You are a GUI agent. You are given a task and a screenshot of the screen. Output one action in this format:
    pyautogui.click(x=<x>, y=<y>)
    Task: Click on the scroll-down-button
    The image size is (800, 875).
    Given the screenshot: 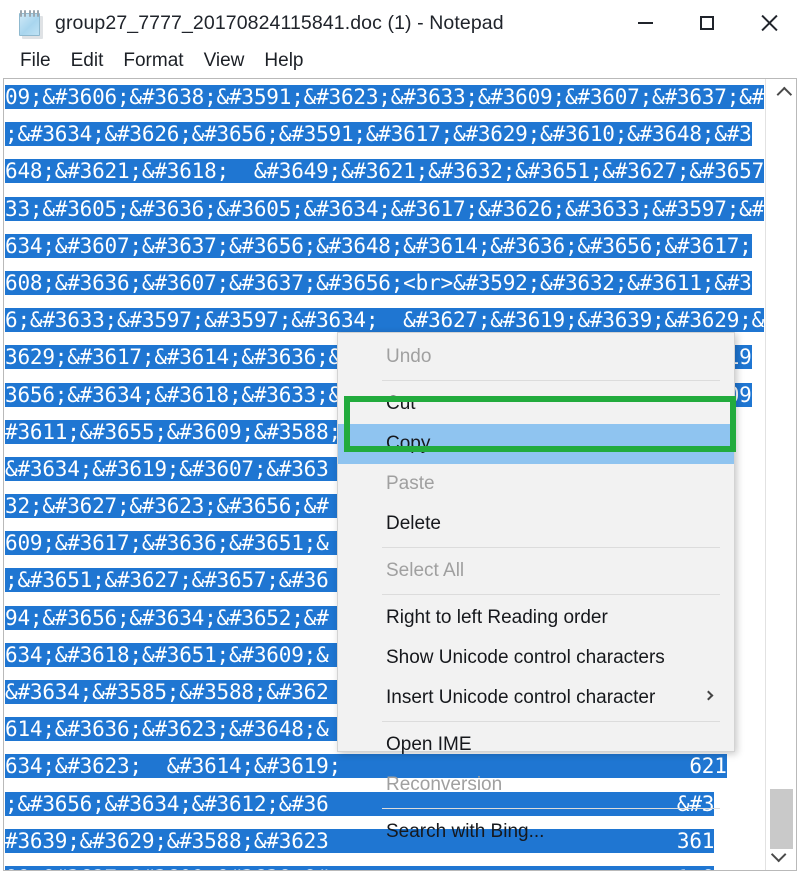 What is the action you would take?
    pyautogui.click(x=781, y=854)
    